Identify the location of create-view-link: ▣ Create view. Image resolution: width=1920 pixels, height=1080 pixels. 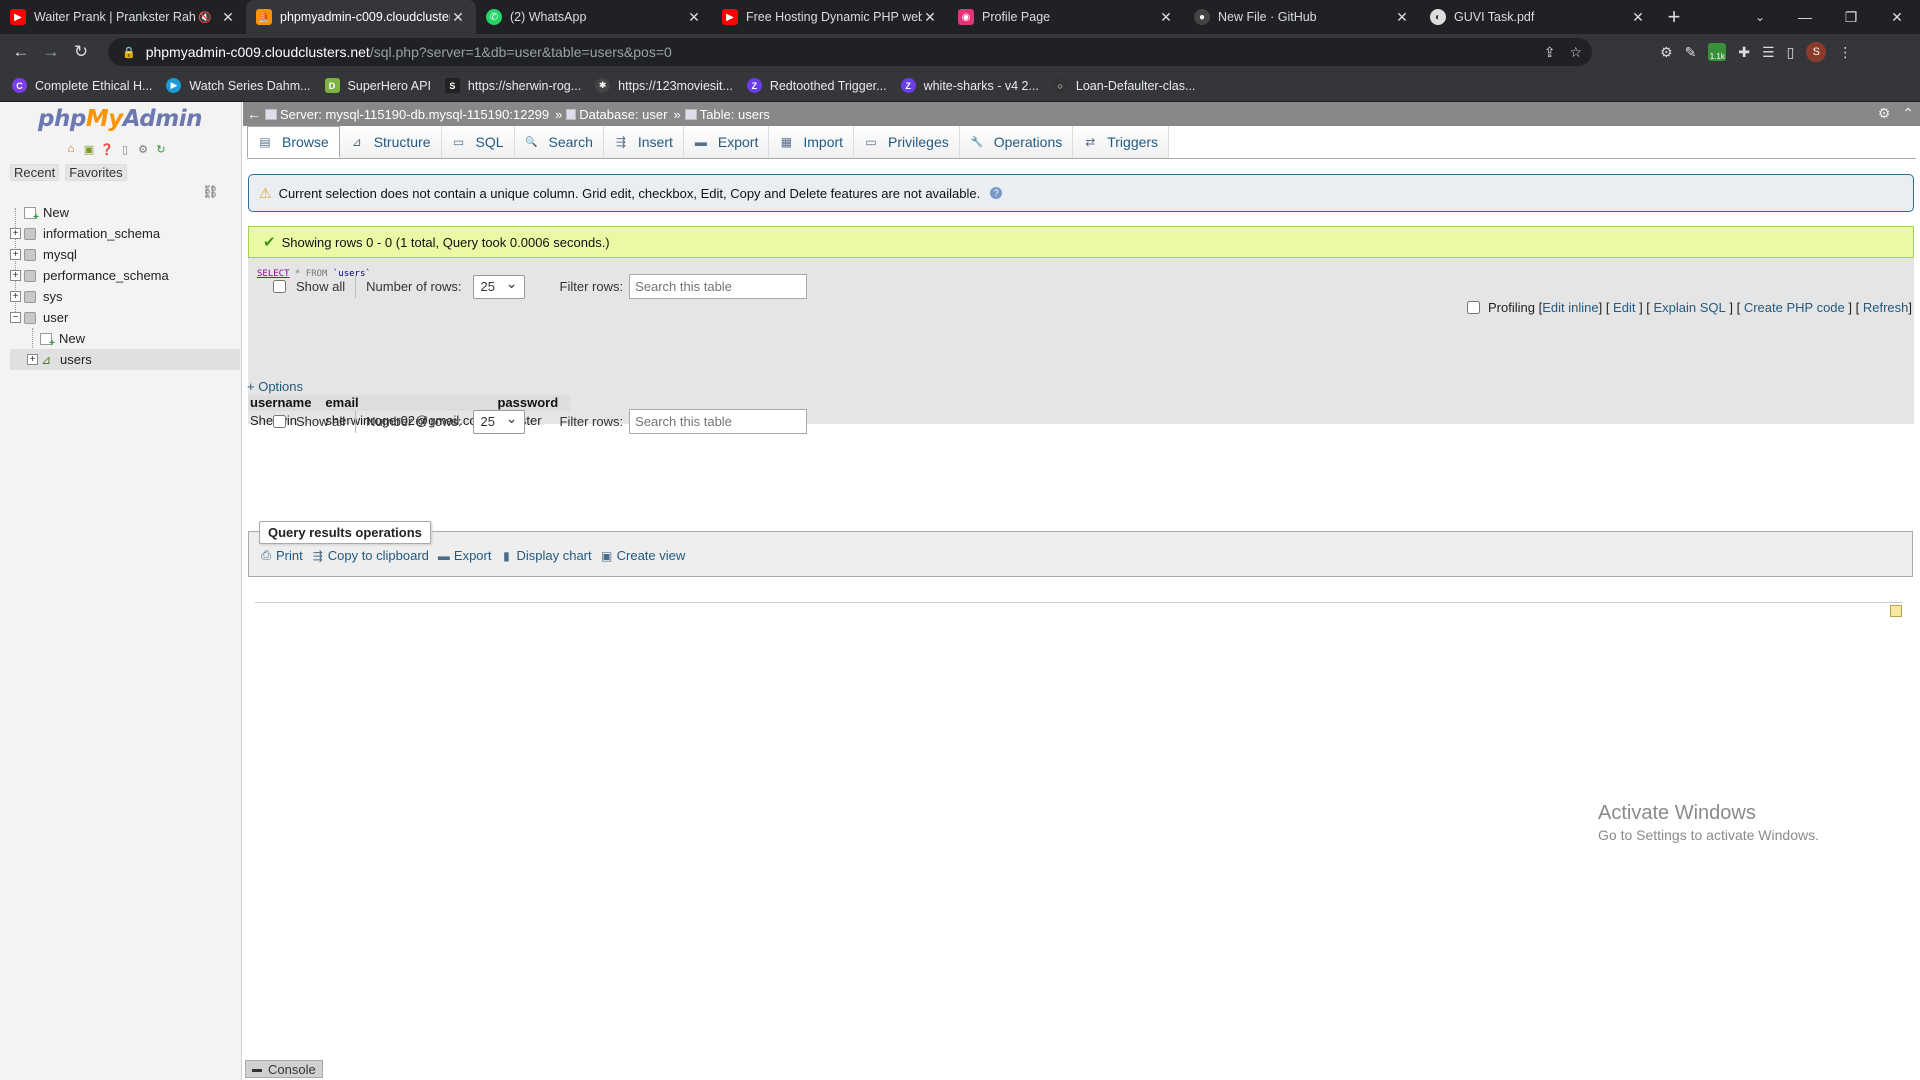
(642, 555).